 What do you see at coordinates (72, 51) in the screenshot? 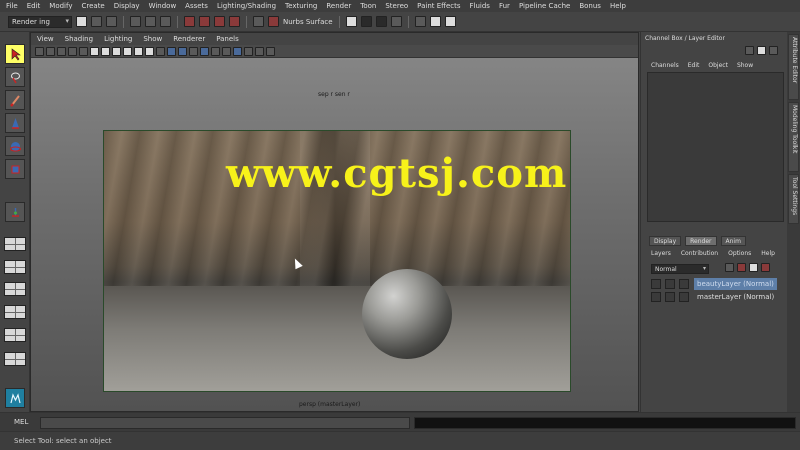
I see `image-plane-icon` at bounding box center [72, 51].